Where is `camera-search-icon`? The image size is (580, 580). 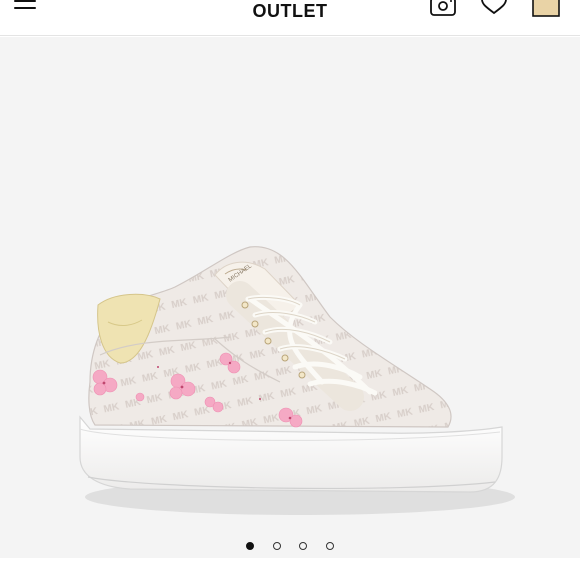
camera-search-icon is located at coordinates (444, 9).